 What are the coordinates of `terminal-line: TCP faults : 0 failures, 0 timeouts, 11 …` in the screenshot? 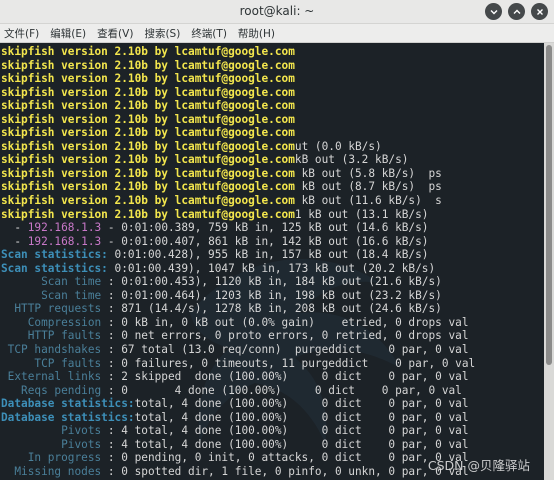 It's located at (238, 364).